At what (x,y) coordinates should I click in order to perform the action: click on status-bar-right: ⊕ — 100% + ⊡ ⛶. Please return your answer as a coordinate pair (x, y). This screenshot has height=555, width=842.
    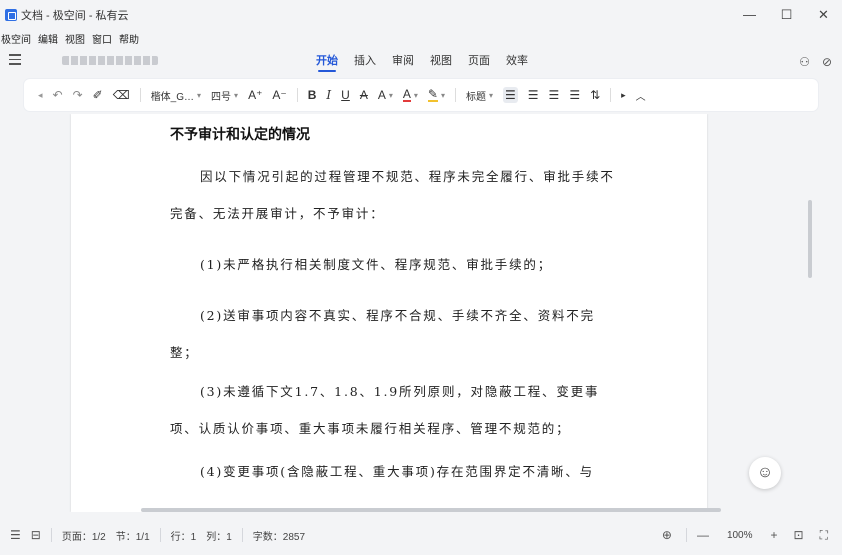
    Looking at the image, I should click on (752, 535).